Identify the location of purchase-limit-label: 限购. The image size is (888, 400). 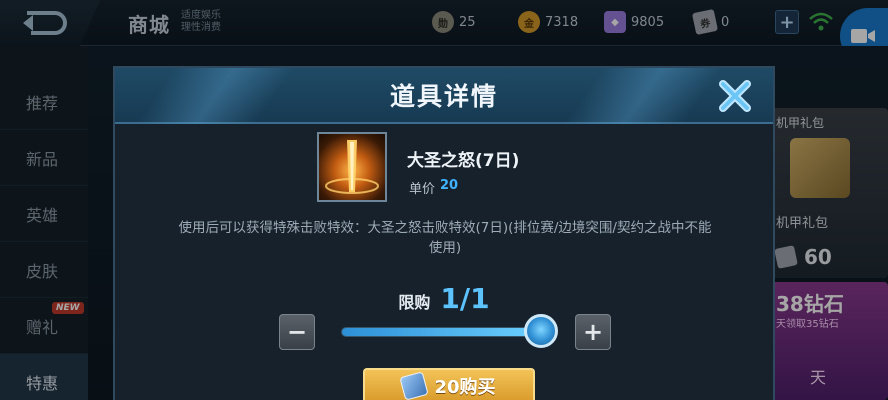
(414, 302).